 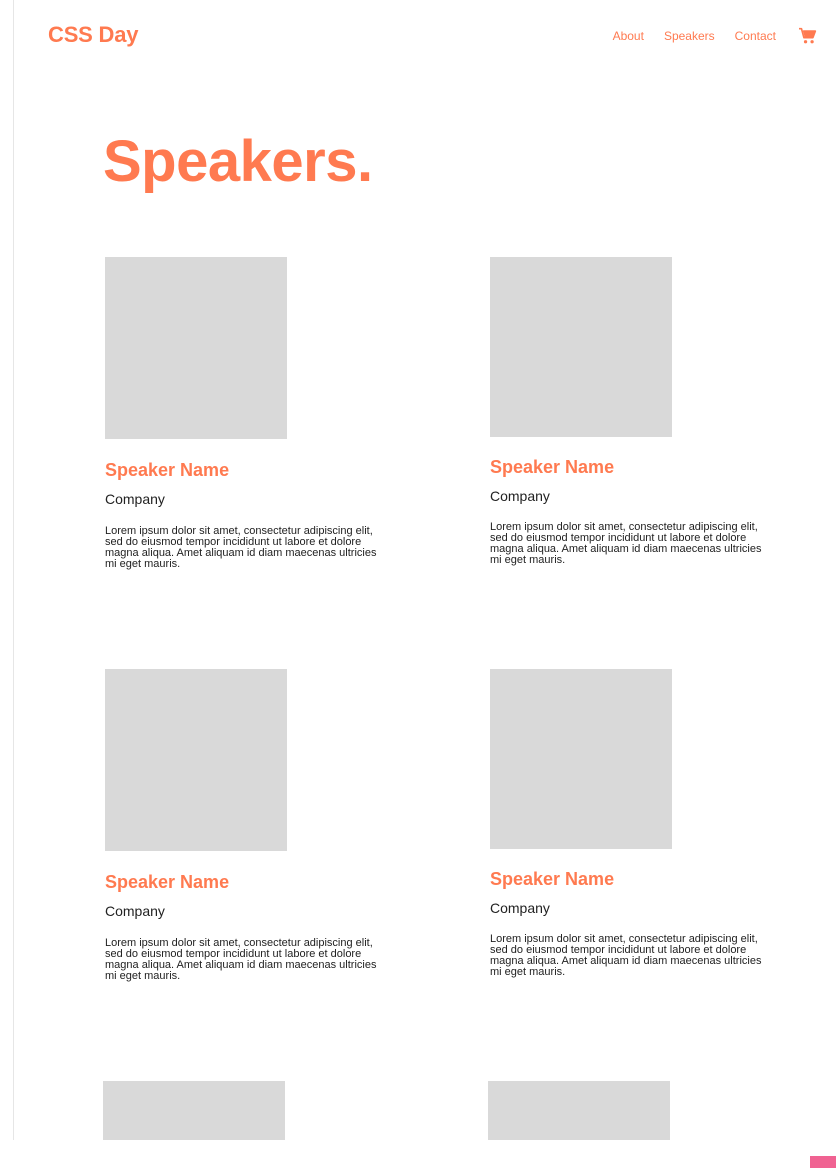 I want to click on nav-about-link: About, so click(x=628, y=36).